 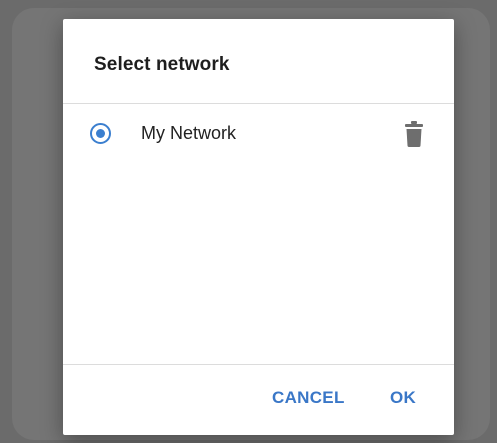 What do you see at coordinates (258, 103) in the screenshot?
I see `title-divider` at bounding box center [258, 103].